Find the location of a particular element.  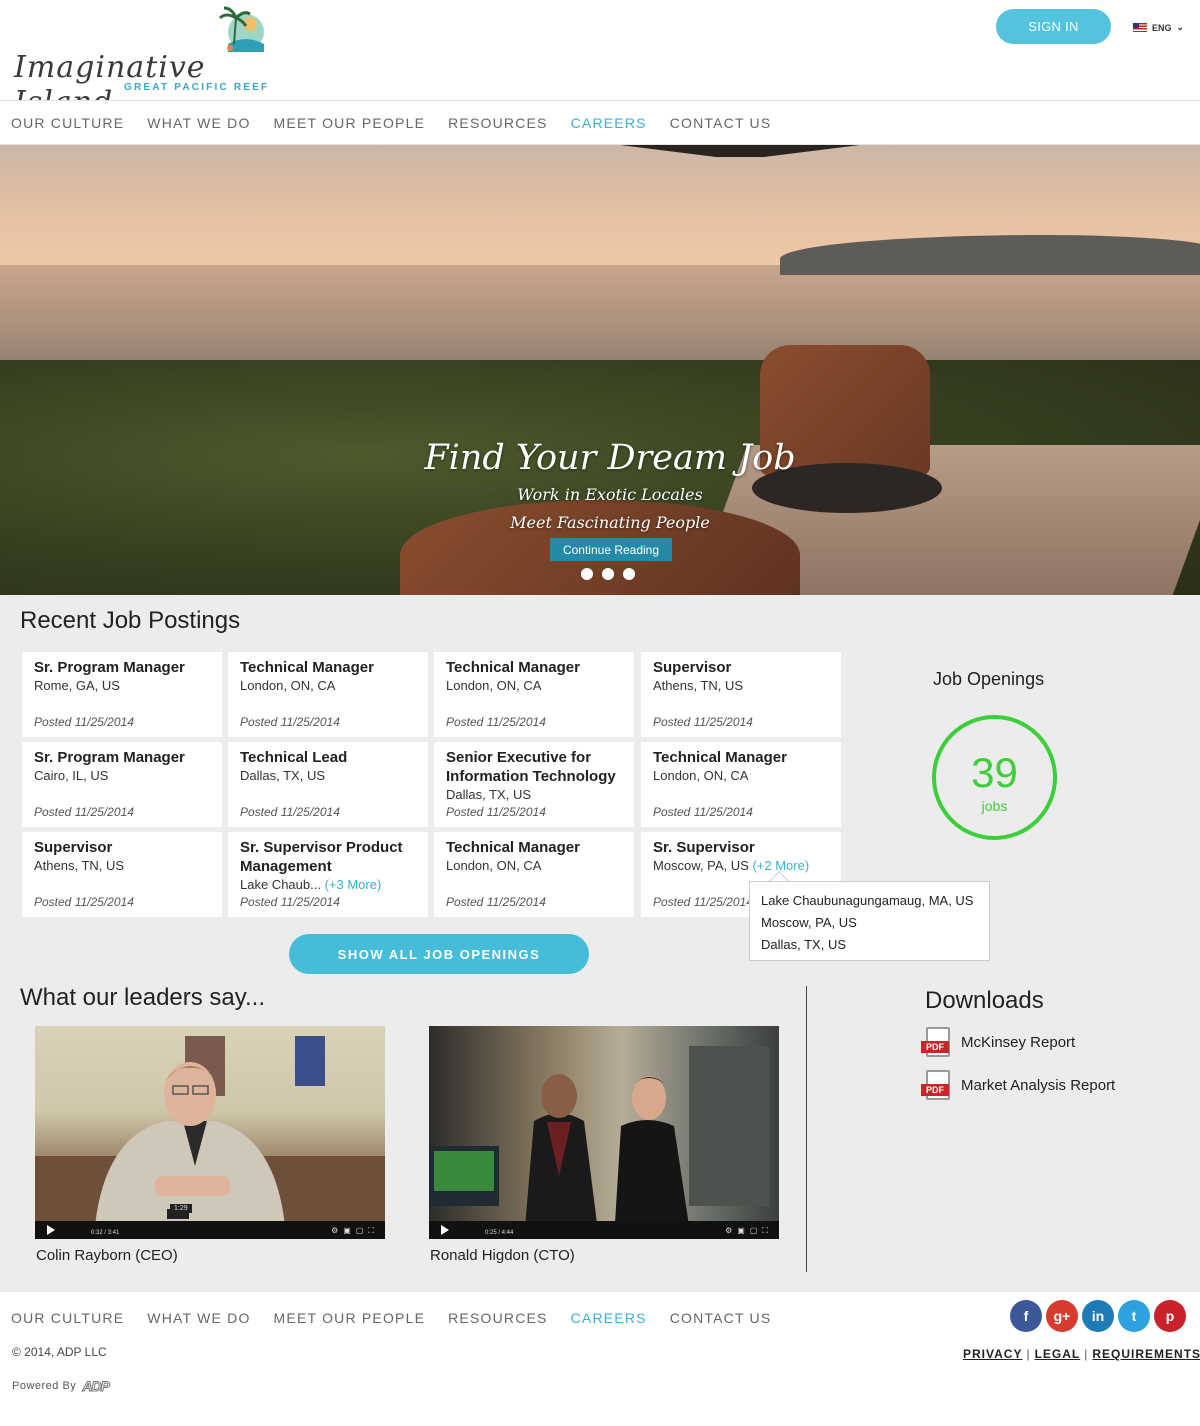

more-locations-link: (+3 More) is located at coordinates (353, 884).